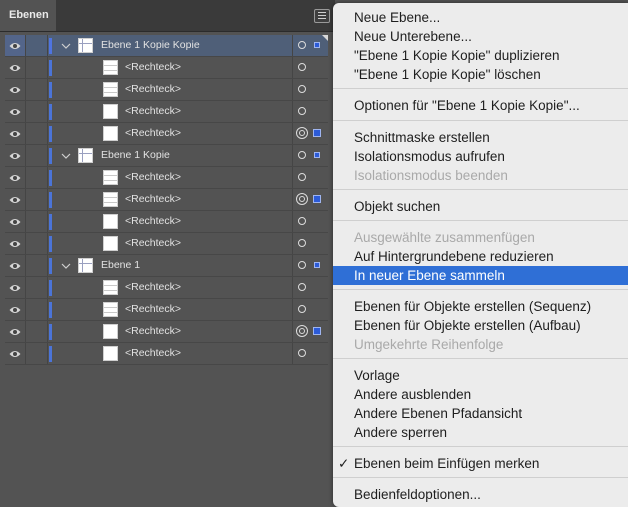  What do you see at coordinates (480, 306) in the screenshot?
I see `menu-item: Ebenen für Objekte erstellen (Sequenz)` at bounding box center [480, 306].